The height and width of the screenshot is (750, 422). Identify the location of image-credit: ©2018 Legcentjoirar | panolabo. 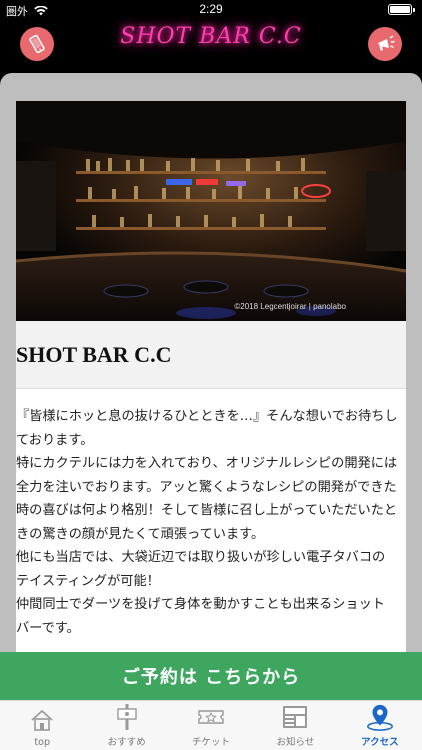
(290, 306).